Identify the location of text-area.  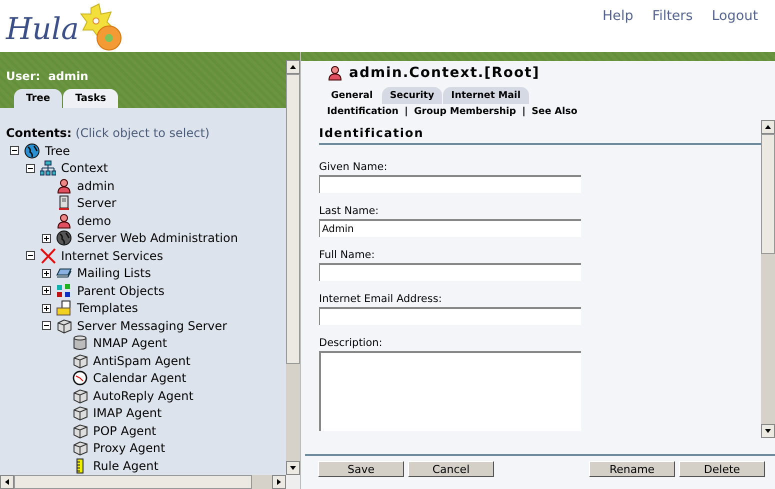
(450, 391).